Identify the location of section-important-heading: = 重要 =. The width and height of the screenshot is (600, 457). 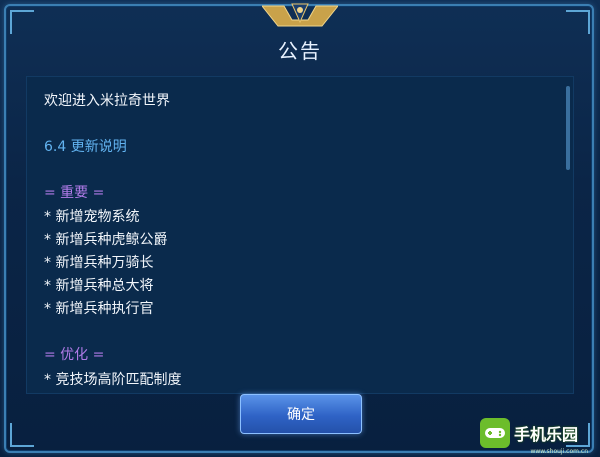
(74, 193).